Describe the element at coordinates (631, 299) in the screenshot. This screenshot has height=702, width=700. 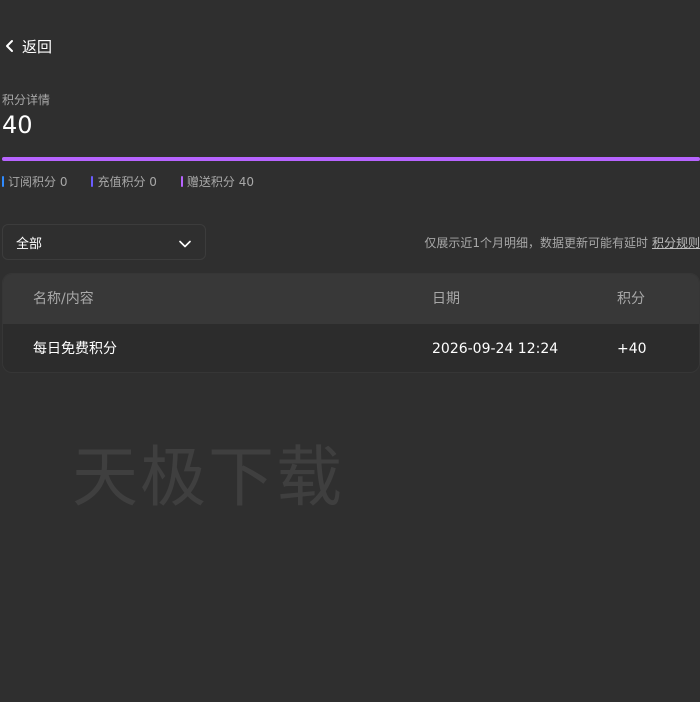
I see `column-header-points: 积分` at that location.